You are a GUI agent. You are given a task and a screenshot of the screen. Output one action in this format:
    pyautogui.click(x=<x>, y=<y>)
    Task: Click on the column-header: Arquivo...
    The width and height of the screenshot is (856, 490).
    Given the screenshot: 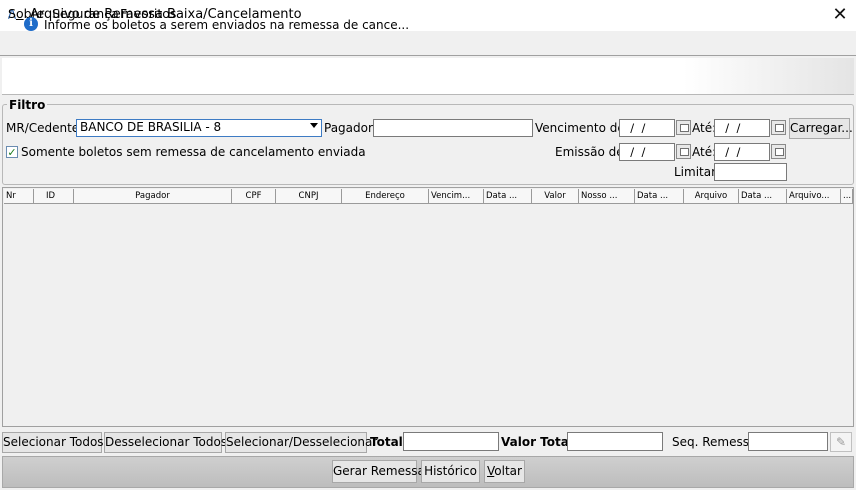 What is the action you would take?
    pyautogui.click(x=814, y=196)
    